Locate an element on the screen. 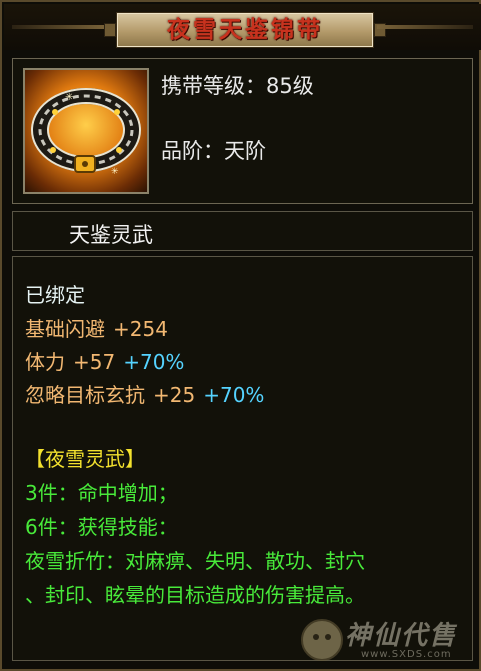  attribute-row: 忽略目标玄抗 +25 +70% is located at coordinates (144, 393).